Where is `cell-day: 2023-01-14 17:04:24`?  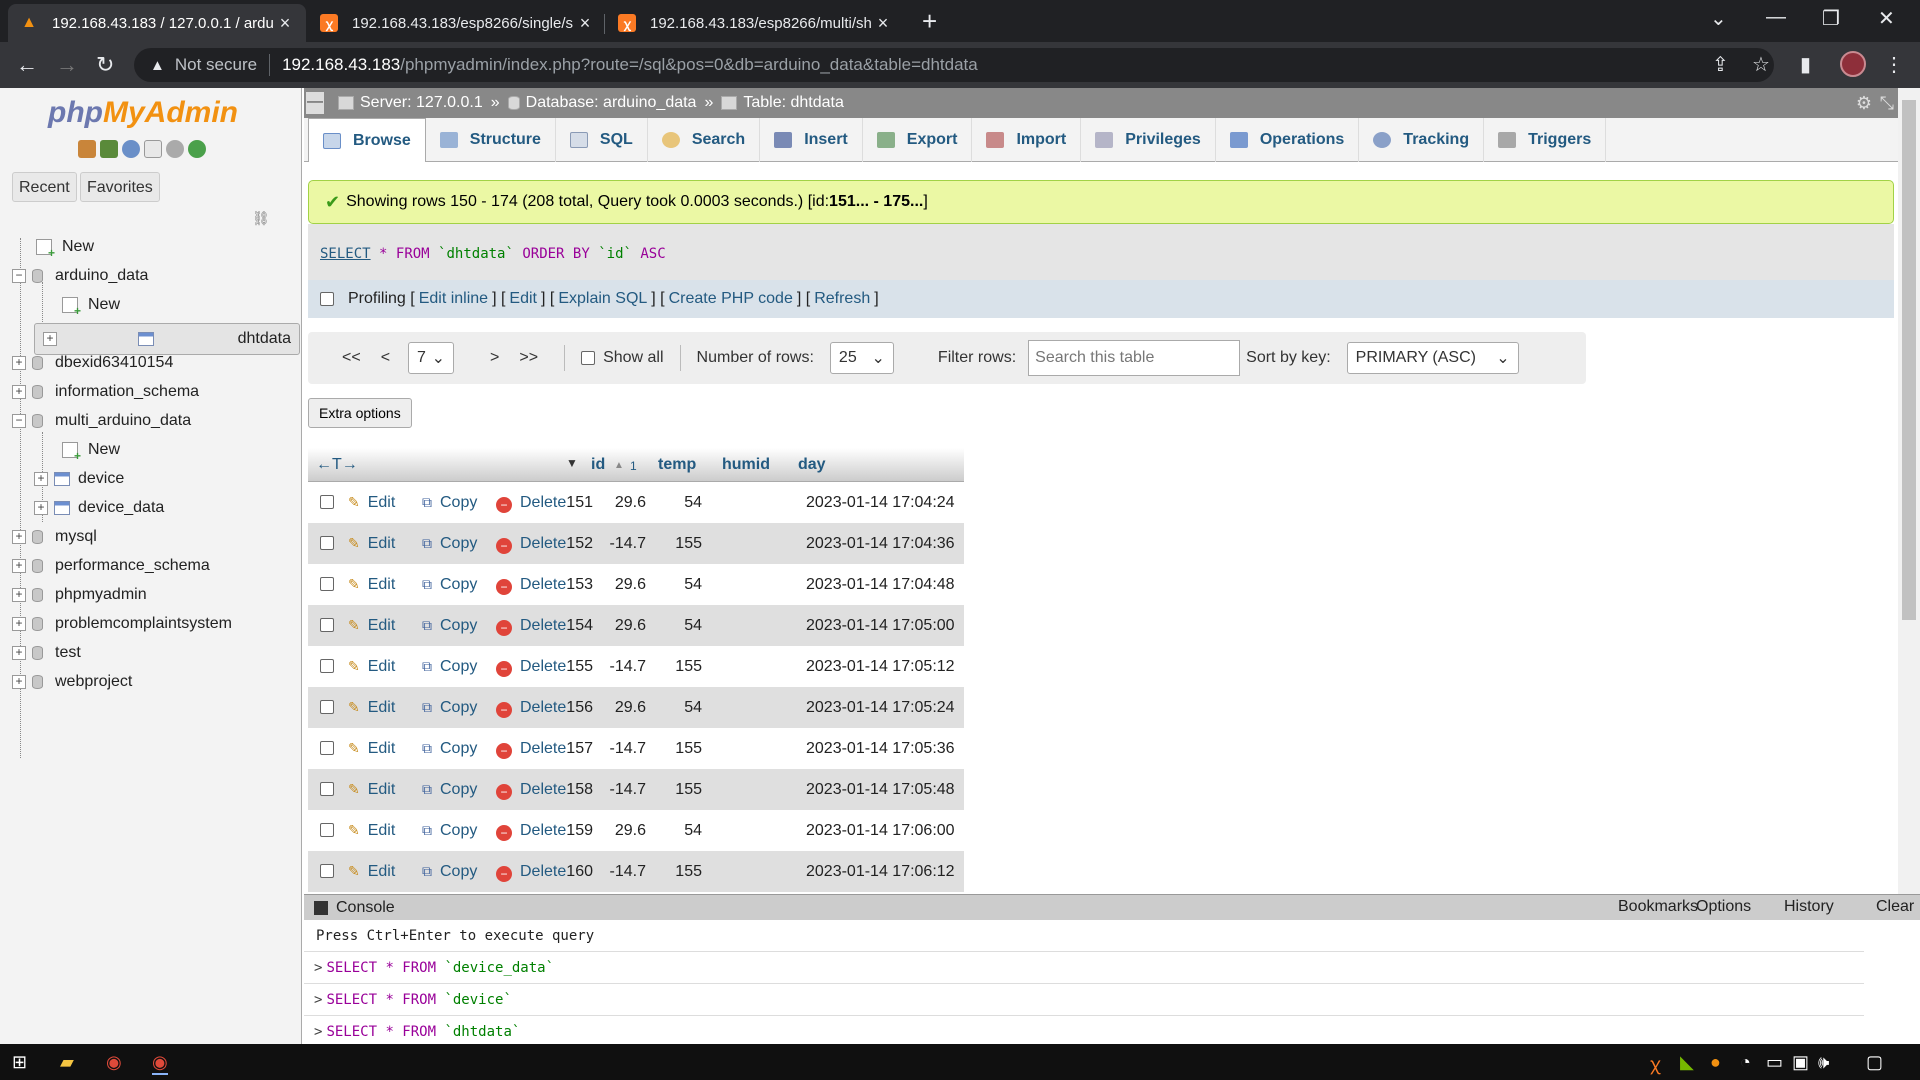
cell-day: 2023-01-14 17:04:24 is located at coordinates (880, 503).